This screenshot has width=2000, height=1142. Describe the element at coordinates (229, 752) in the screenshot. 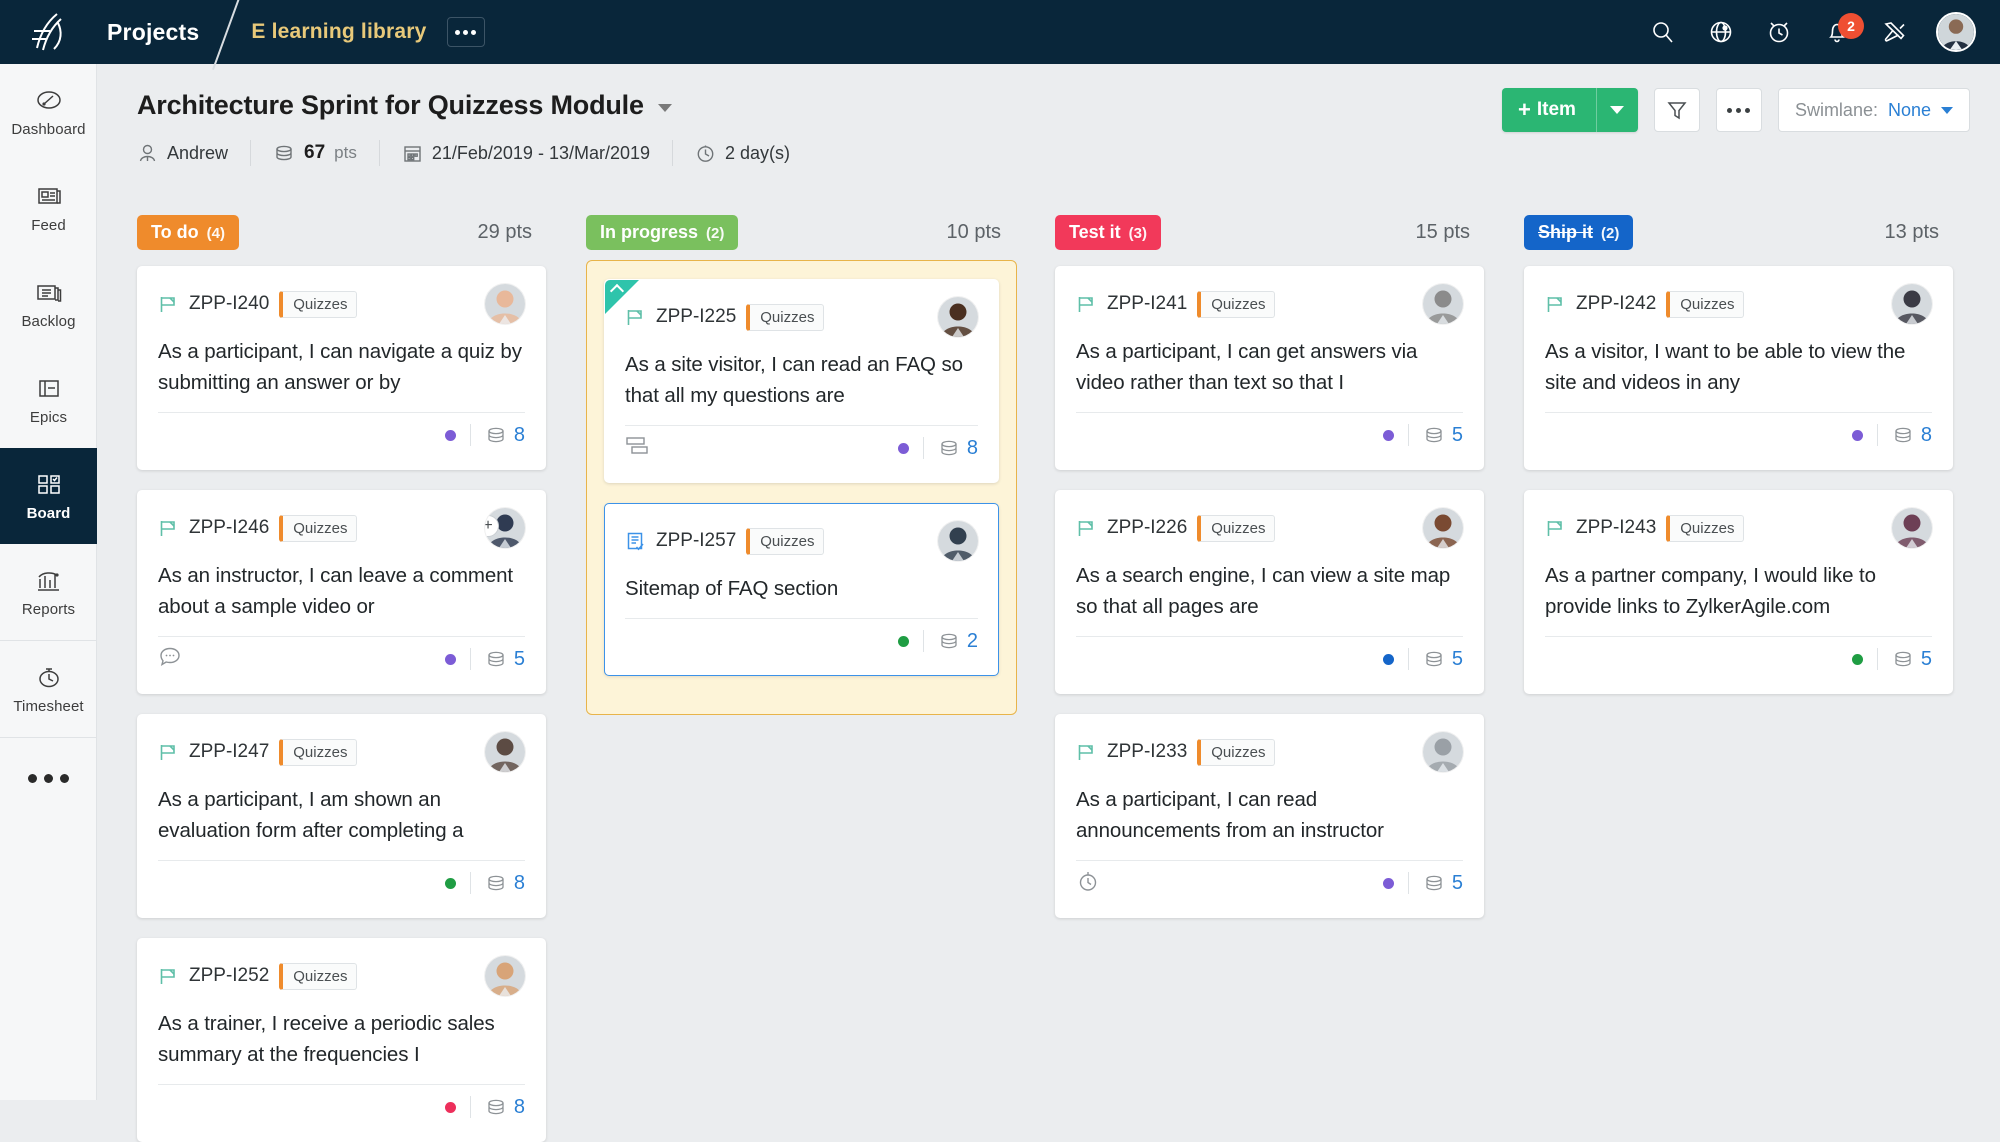

I see `card-id: ZPP-I247` at that location.